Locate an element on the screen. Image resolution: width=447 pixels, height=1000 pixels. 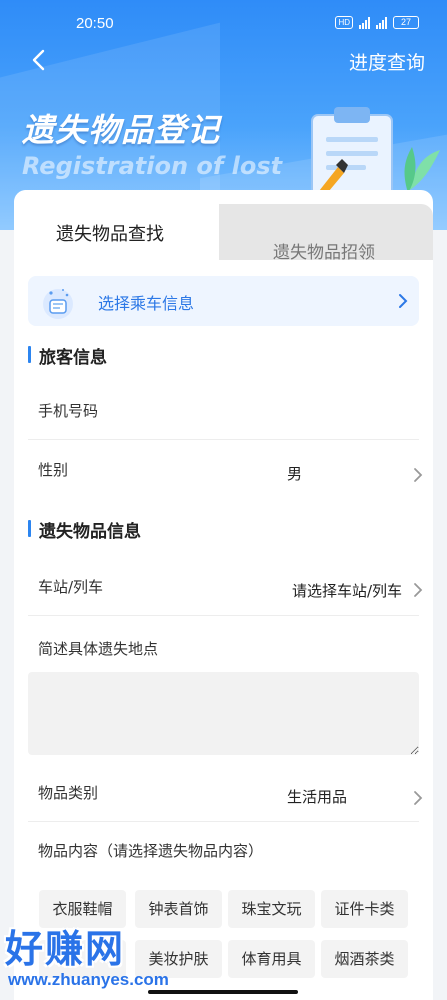
category-label: 物品类别 is located at coordinates (68, 793).